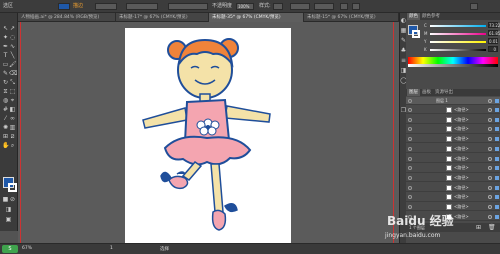 This screenshot has height=254, width=500. Describe the element at coordinates (474, 6) in the screenshot. I see `menu-icon` at that location.